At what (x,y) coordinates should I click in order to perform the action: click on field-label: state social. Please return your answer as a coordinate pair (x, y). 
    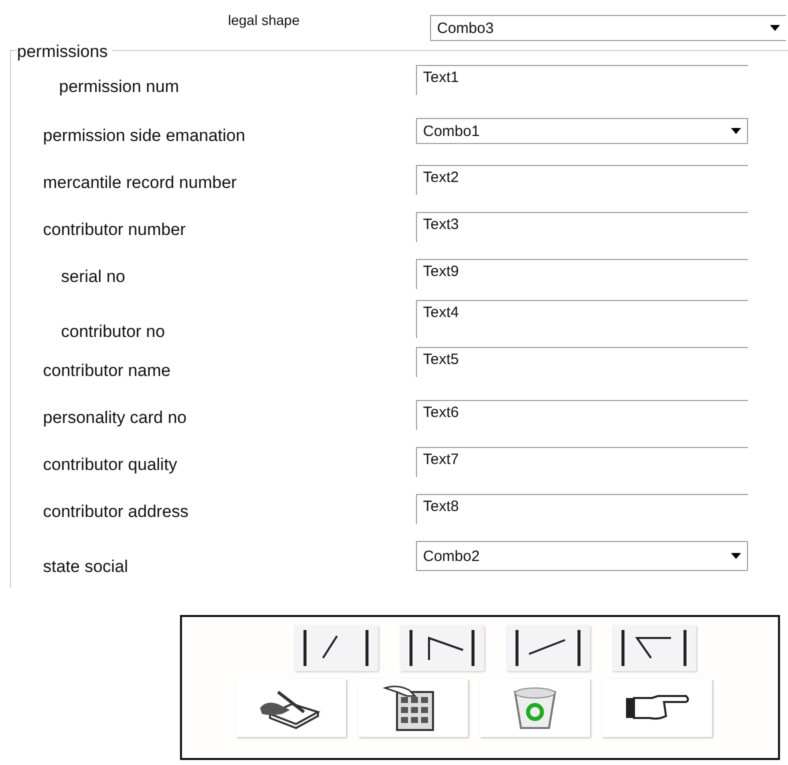
    Looking at the image, I should click on (86, 566).